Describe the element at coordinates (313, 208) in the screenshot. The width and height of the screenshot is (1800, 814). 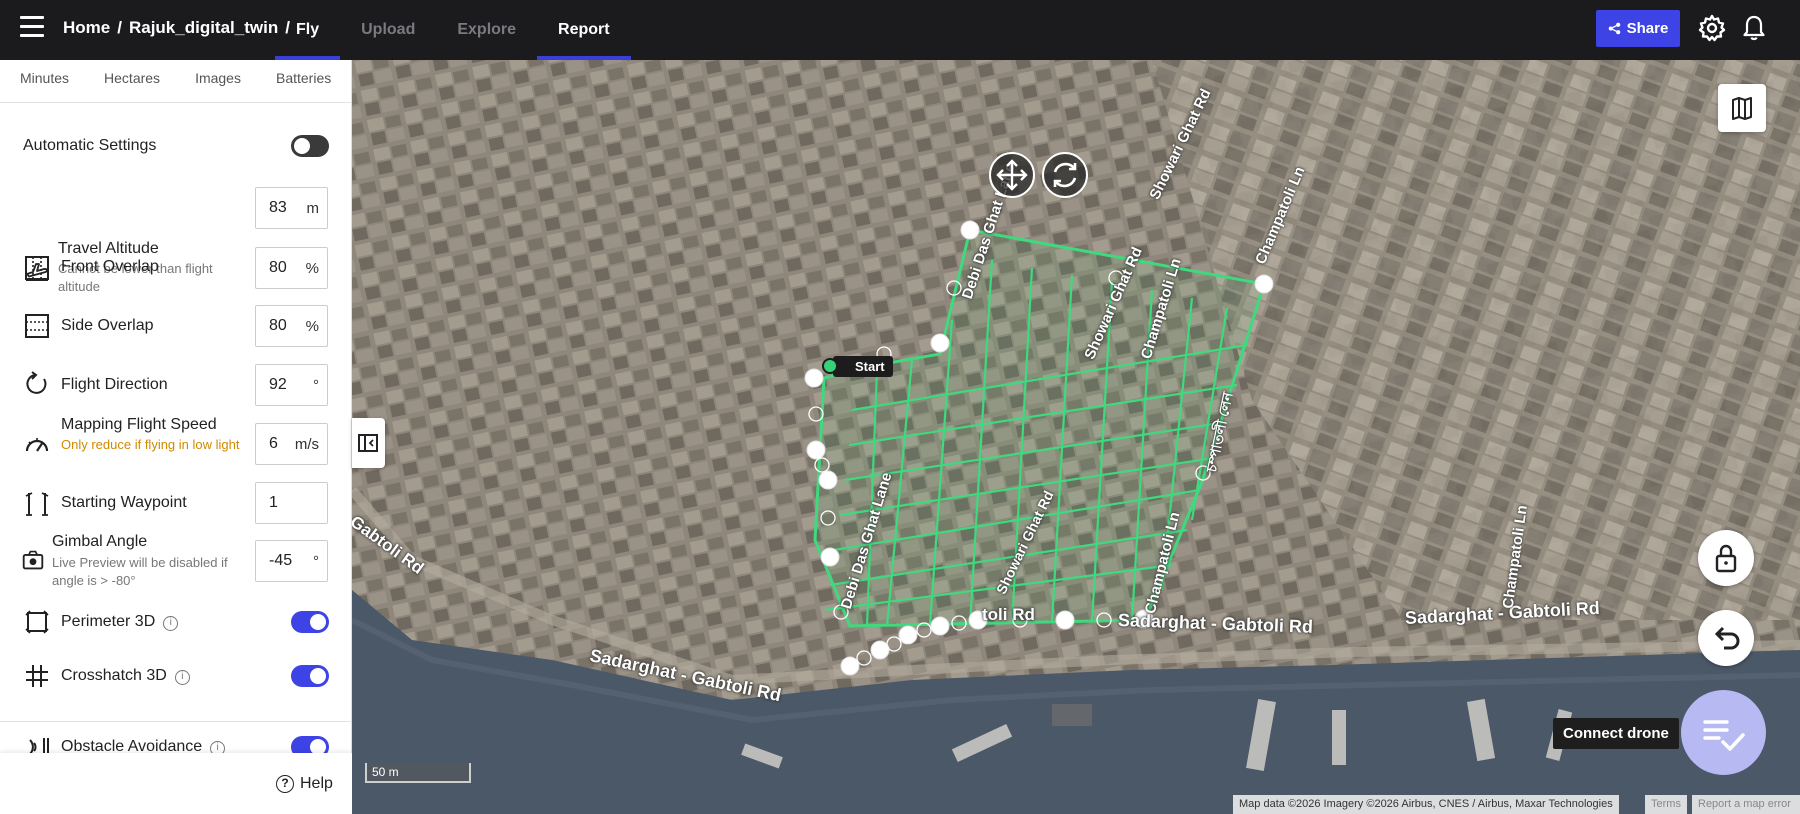
I see `travel-altitude-unit: m` at that location.